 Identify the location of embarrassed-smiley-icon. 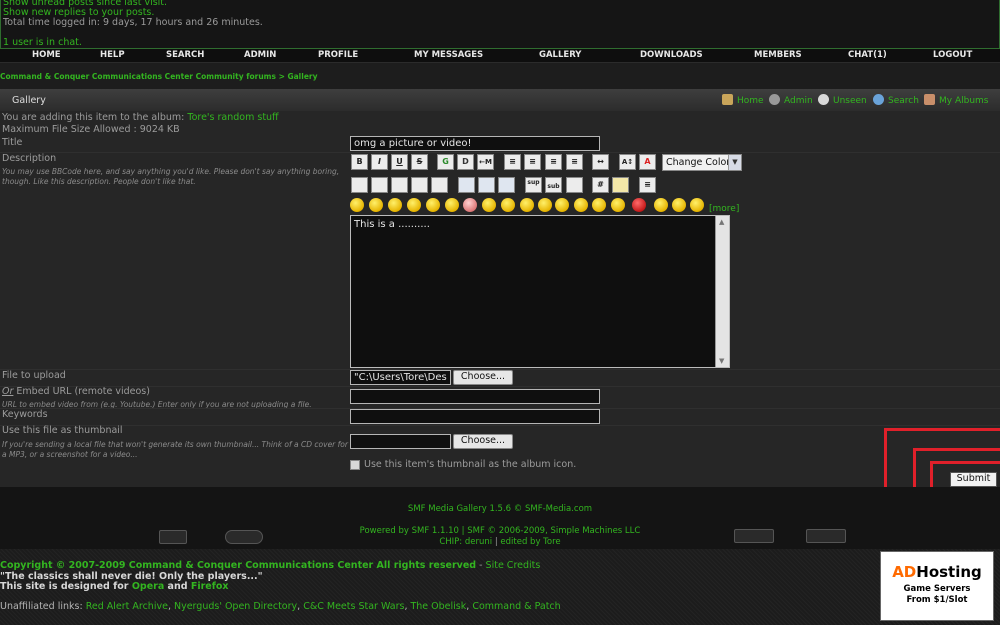
(618, 205).